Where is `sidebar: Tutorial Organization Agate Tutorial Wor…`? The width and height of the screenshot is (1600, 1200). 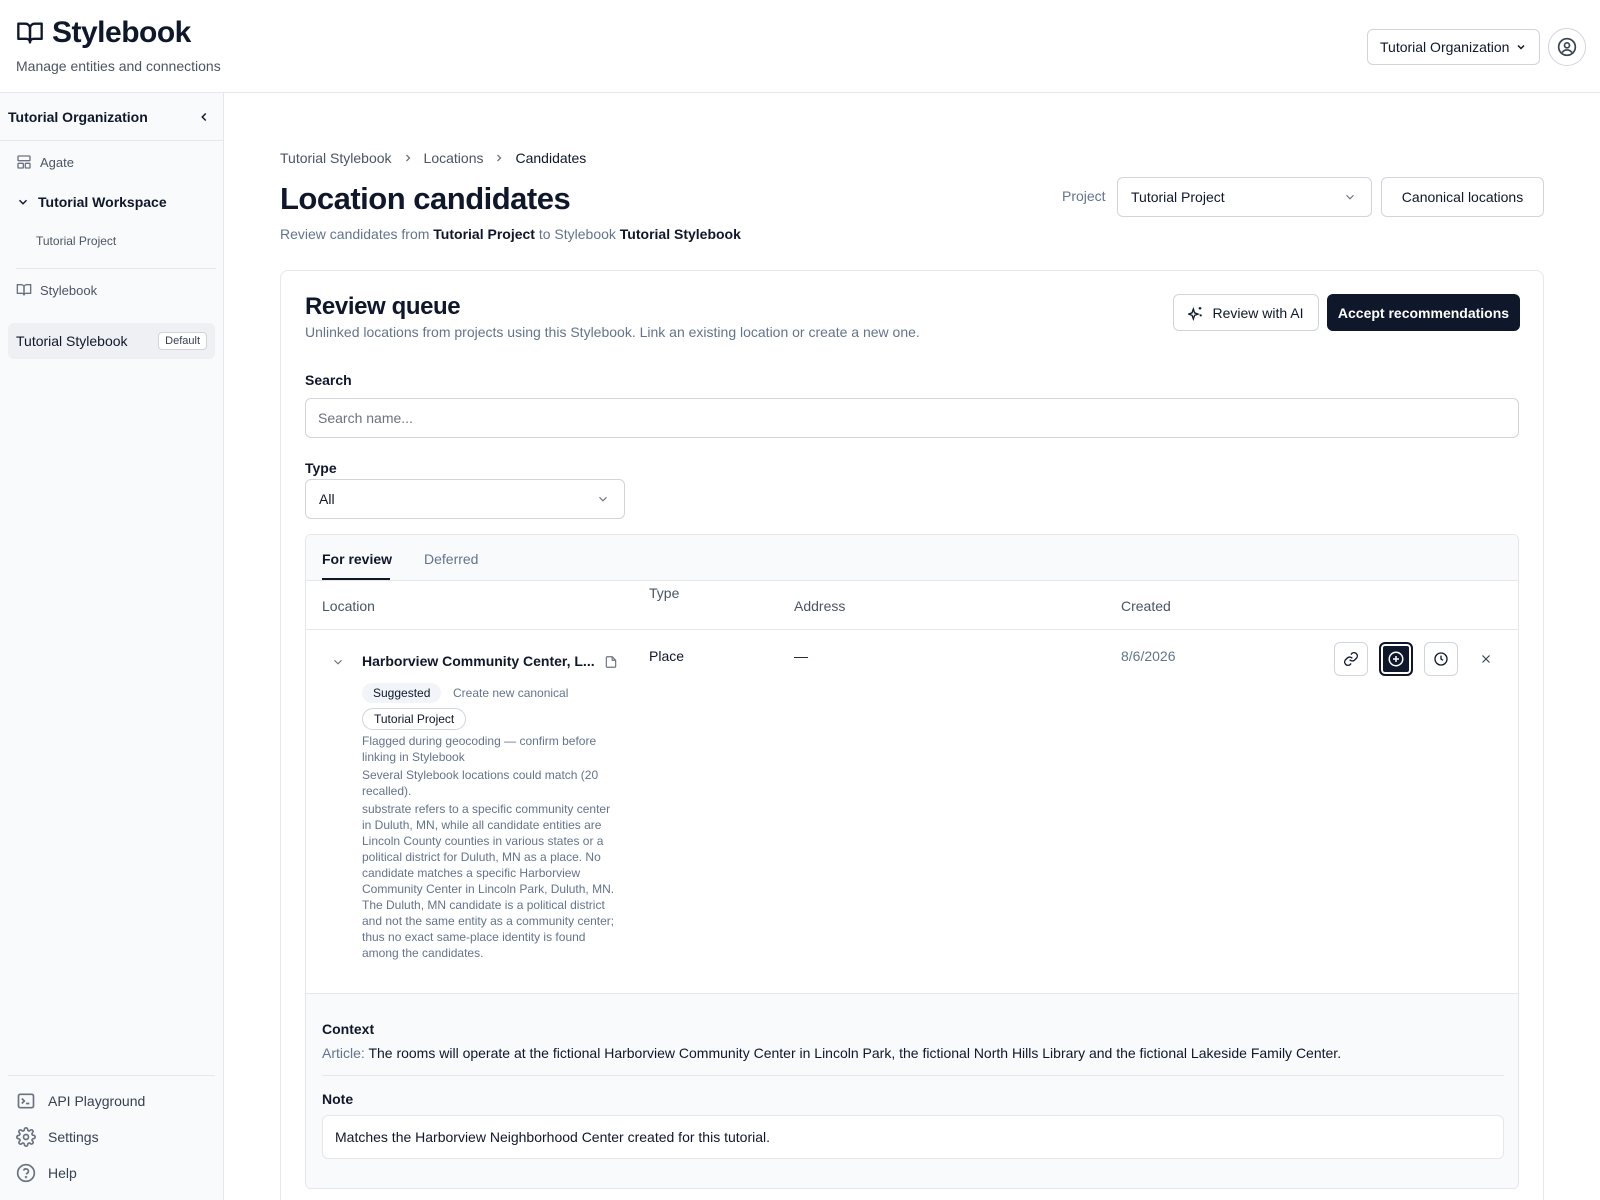
sidebar: Tutorial Organization Agate Tutorial Wor… is located at coordinates (112, 646).